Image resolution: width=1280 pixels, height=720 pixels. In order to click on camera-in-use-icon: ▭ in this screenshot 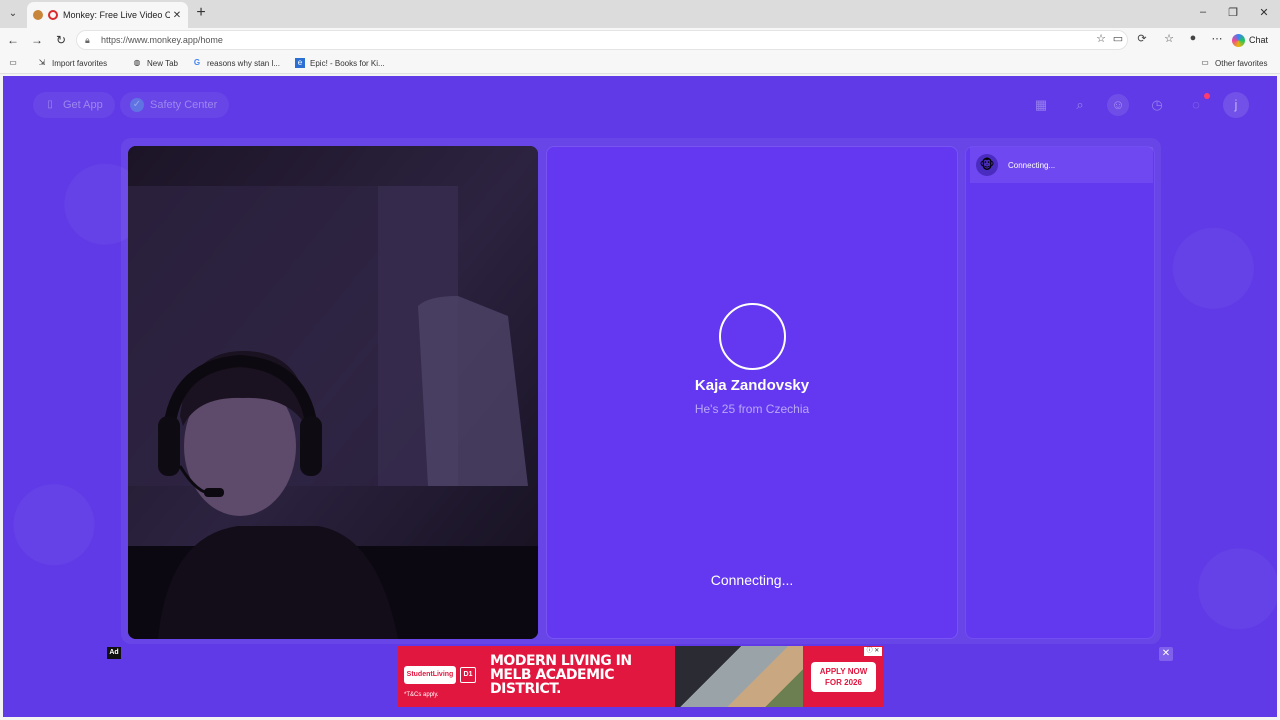, I will do `click(1118, 38)`.